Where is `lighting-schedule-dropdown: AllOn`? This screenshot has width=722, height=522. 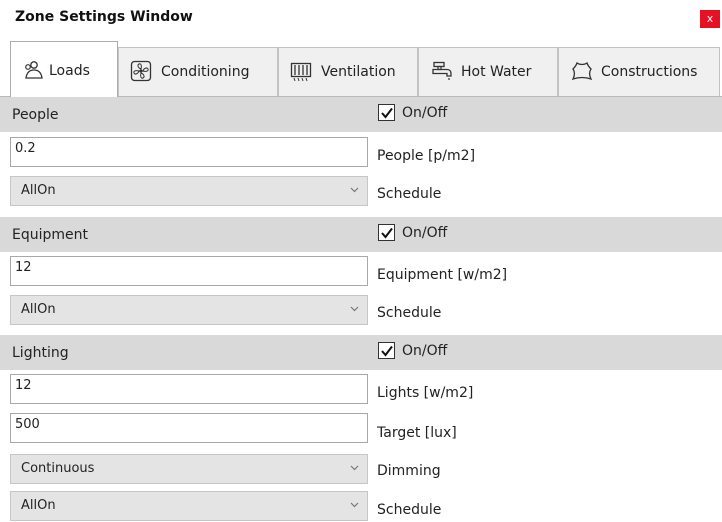 lighting-schedule-dropdown: AllOn is located at coordinates (189, 506).